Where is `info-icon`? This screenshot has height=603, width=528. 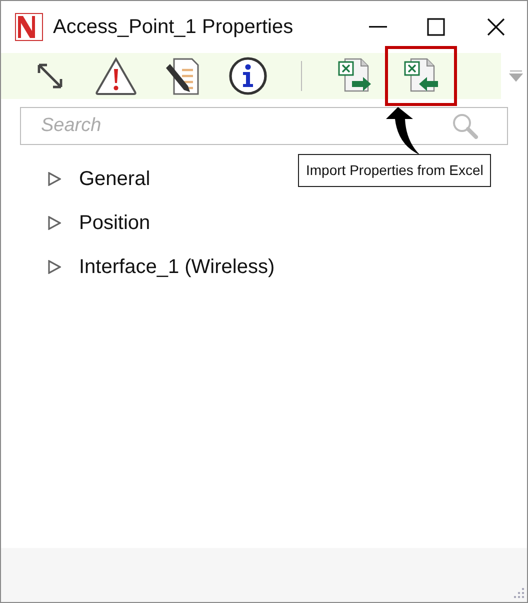 info-icon is located at coordinates (248, 76).